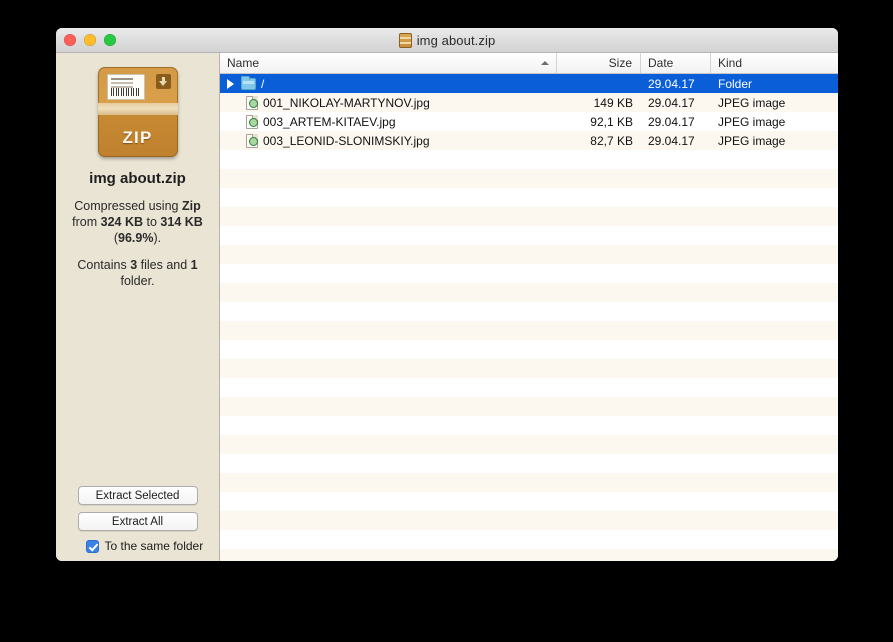  What do you see at coordinates (405, 40) in the screenshot?
I see `zip-file-icon` at bounding box center [405, 40].